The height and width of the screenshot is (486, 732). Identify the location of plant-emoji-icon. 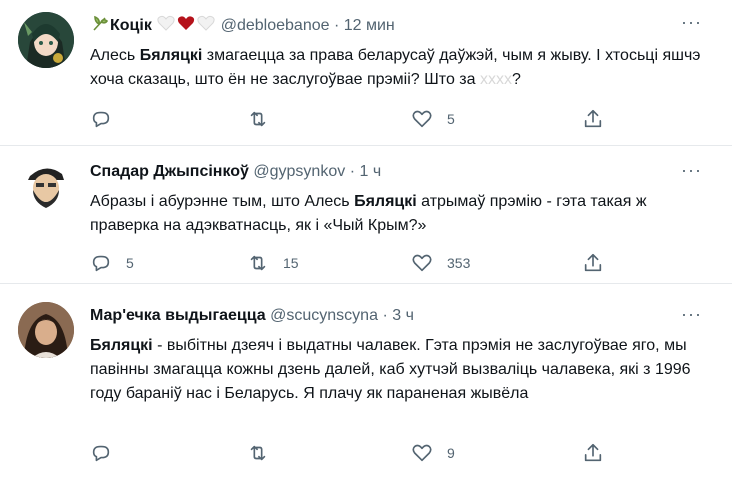
(100, 26).